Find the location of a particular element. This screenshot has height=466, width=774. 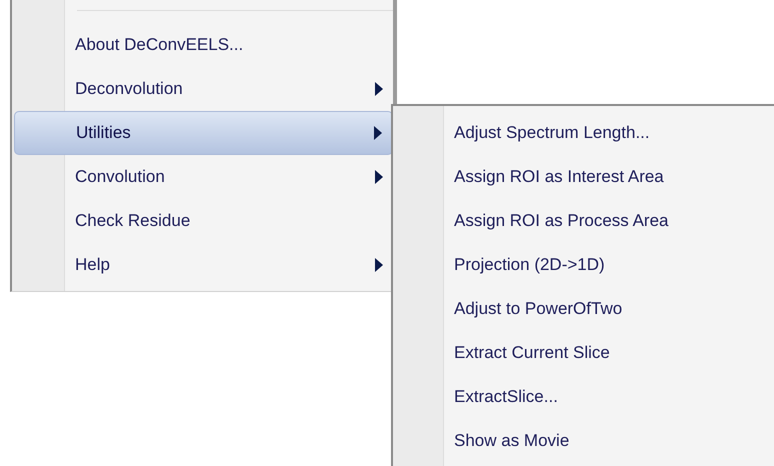

menu-item: Extract Current Slice is located at coordinates (609, 353).